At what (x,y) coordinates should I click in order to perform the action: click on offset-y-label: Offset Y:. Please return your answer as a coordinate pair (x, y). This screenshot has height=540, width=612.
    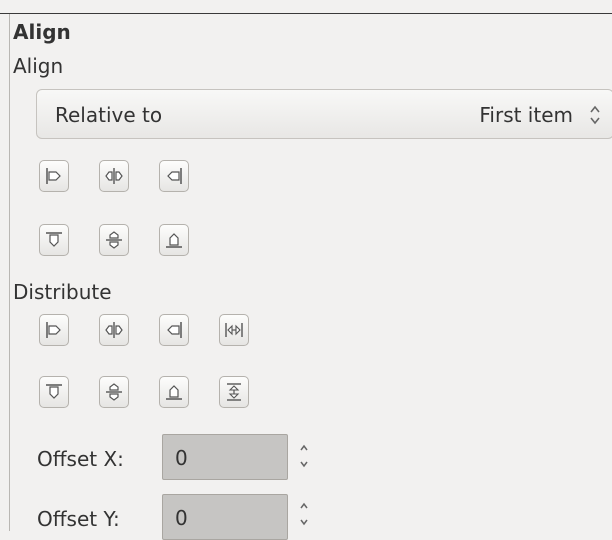
    Looking at the image, I should click on (78, 519).